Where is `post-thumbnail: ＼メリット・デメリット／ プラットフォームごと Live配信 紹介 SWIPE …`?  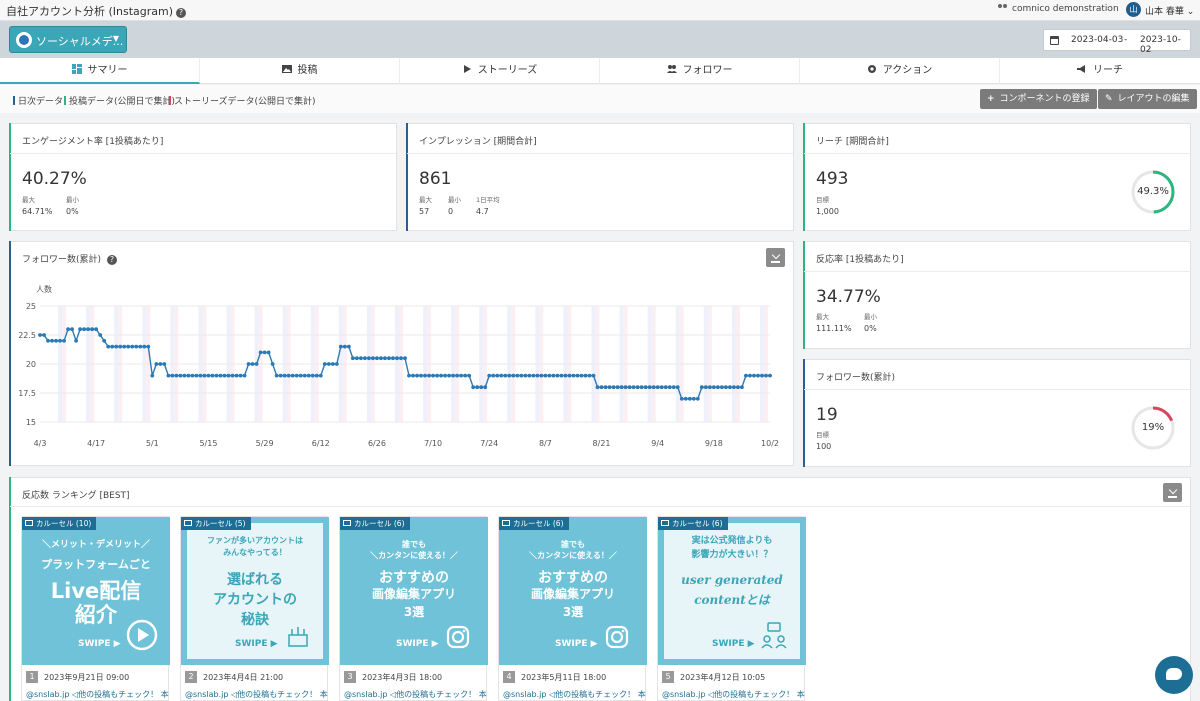
post-thumbnail: ＼メリット・デメリット／ プラットフォームごと Live配信 紹介 SWIPE … is located at coordinates (96, 591).